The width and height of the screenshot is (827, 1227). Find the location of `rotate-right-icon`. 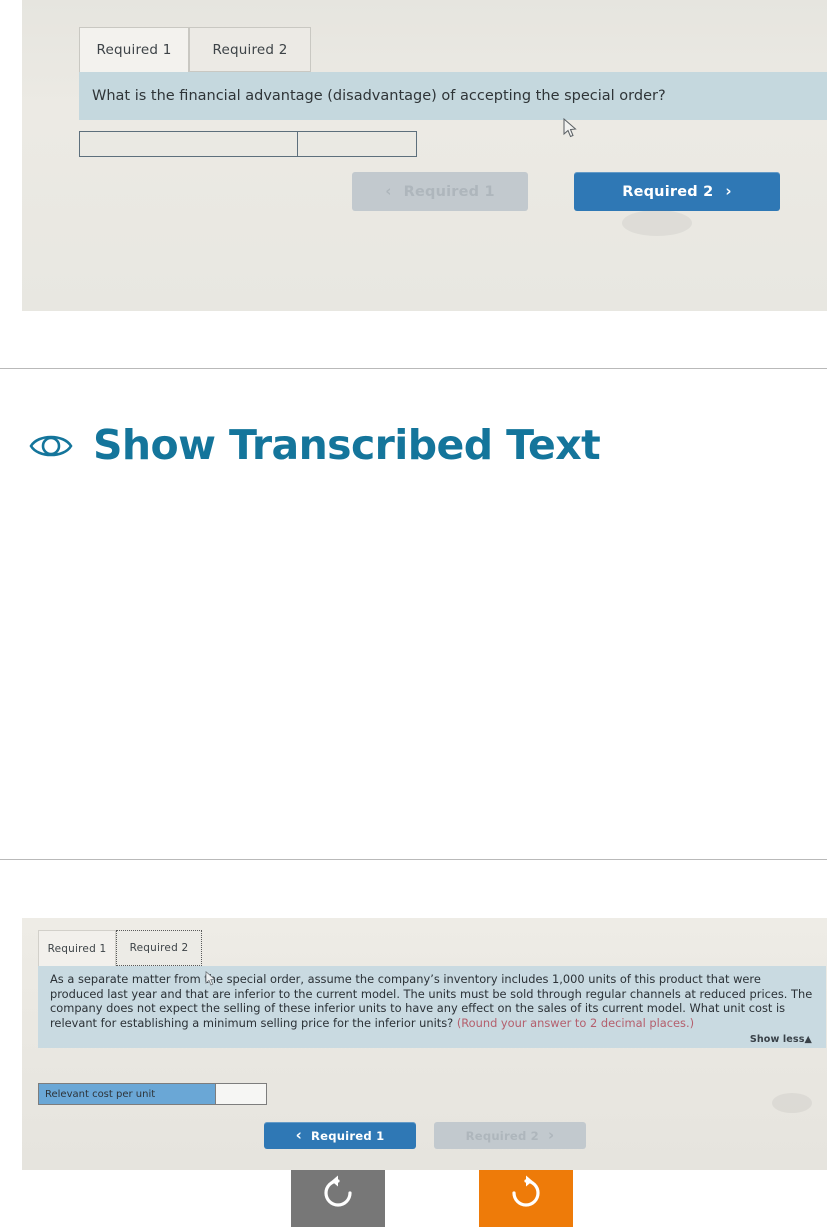

rotate-right-icon is located at coordinates (526, 1191).